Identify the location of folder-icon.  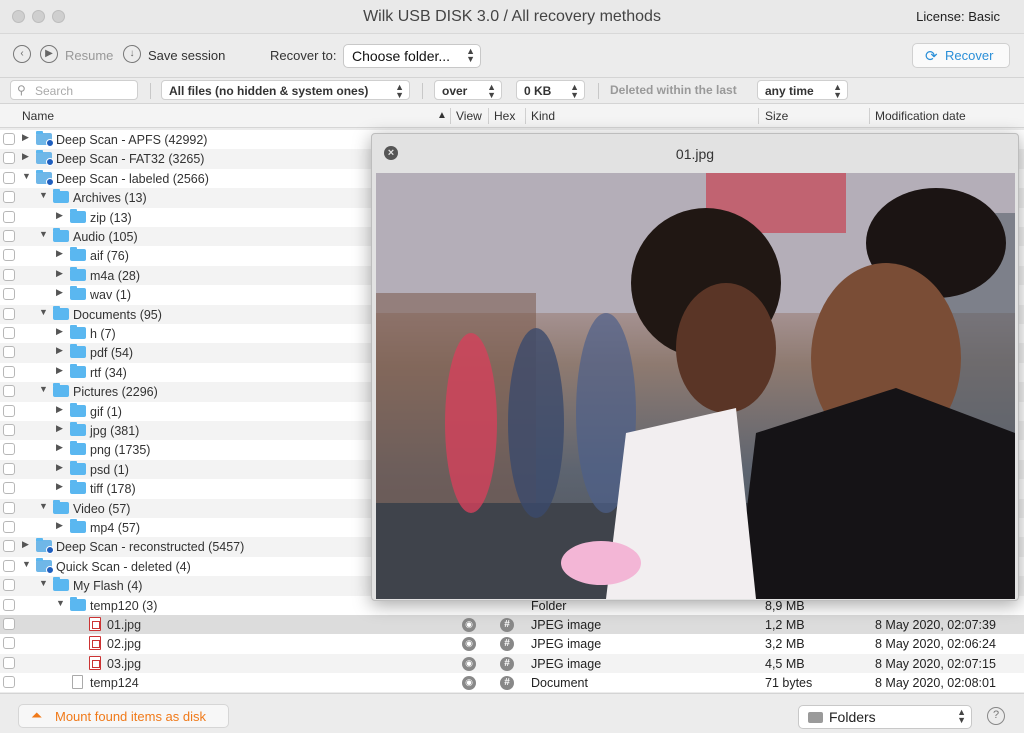
(78, 273).